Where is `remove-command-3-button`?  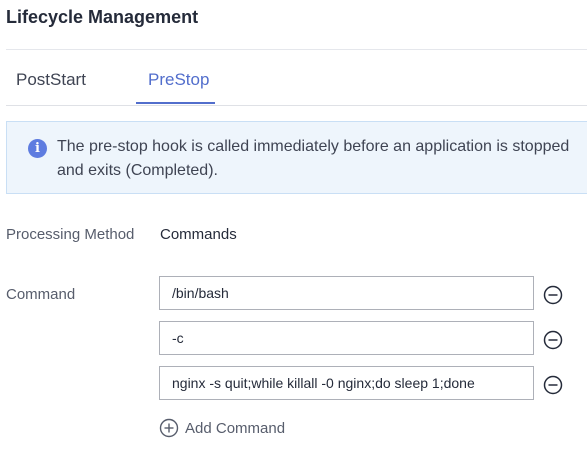 remove-command-3-button is located at coordinates (553, 385).